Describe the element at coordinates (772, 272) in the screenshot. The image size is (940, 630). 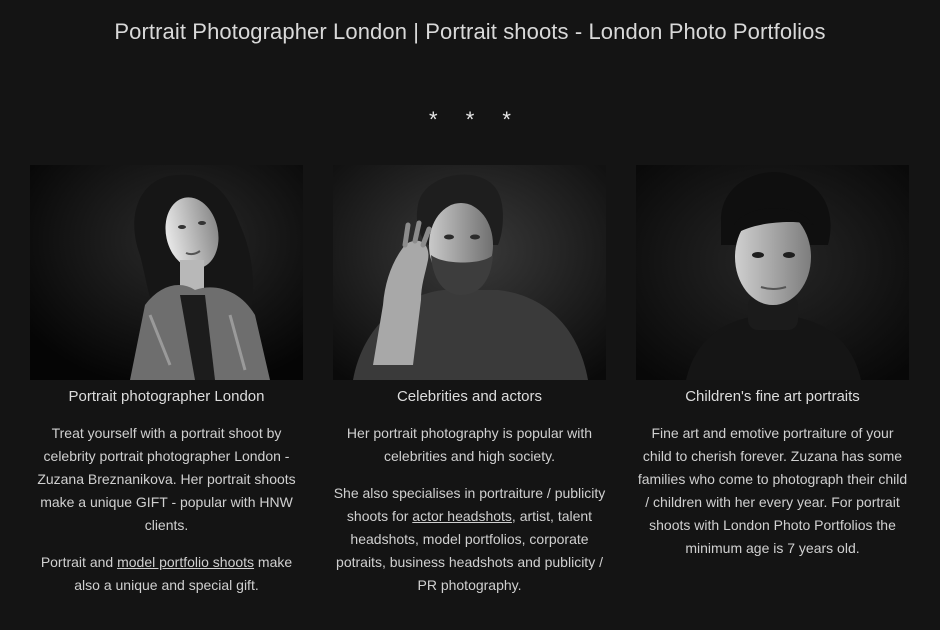
I see `portrait-photo-boy` at that location.